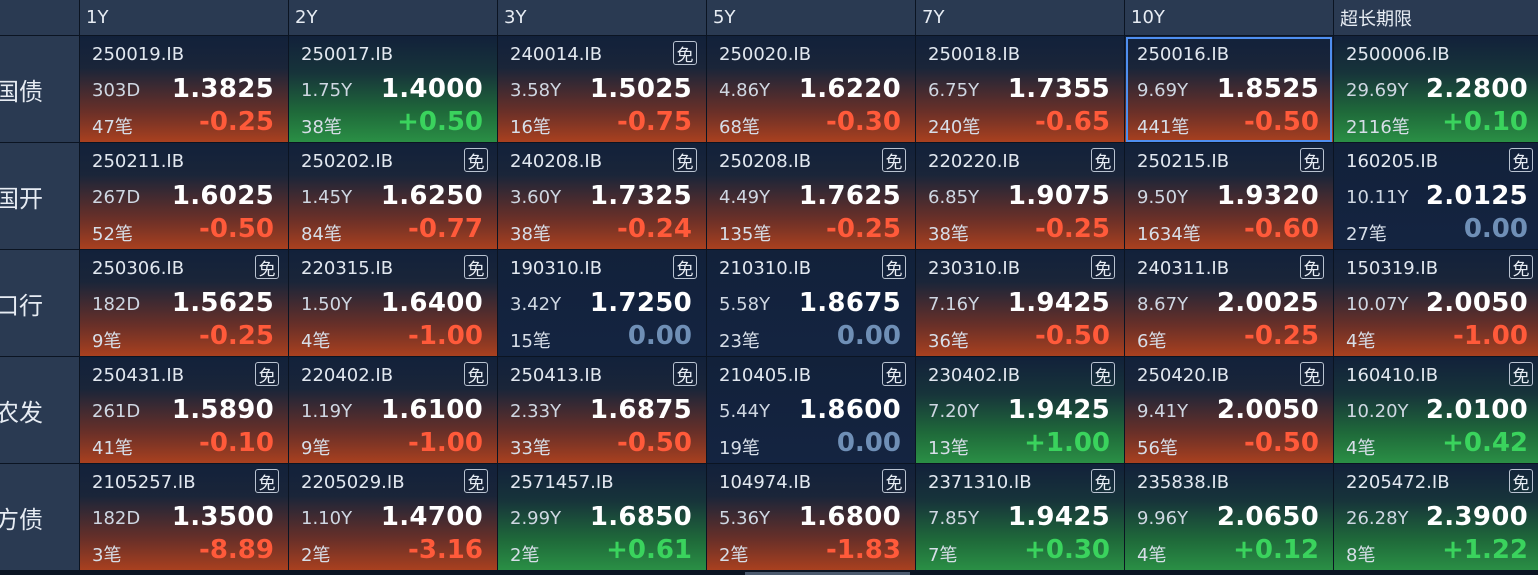 Image resolution: width=1538 pixels, height=575 pixels. I want to click on quote-cell: 250208.IB 免 4.49Y 1.7625 135笔 -0.25, so click(811, 196).